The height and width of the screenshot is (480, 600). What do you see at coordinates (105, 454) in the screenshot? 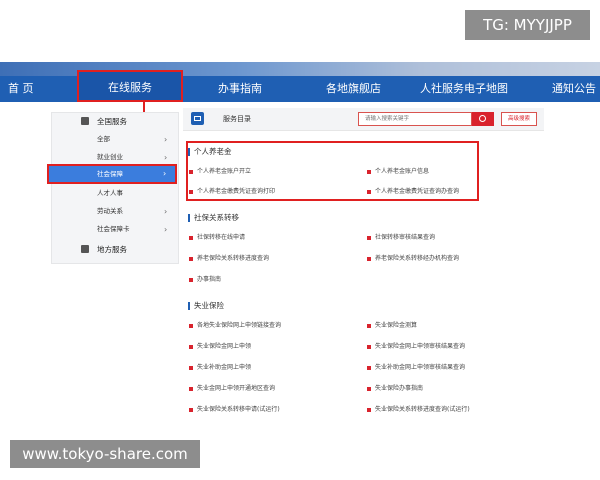
I see `watermark-text: www.tokyo-share.com` at bounding box center [105, 454].